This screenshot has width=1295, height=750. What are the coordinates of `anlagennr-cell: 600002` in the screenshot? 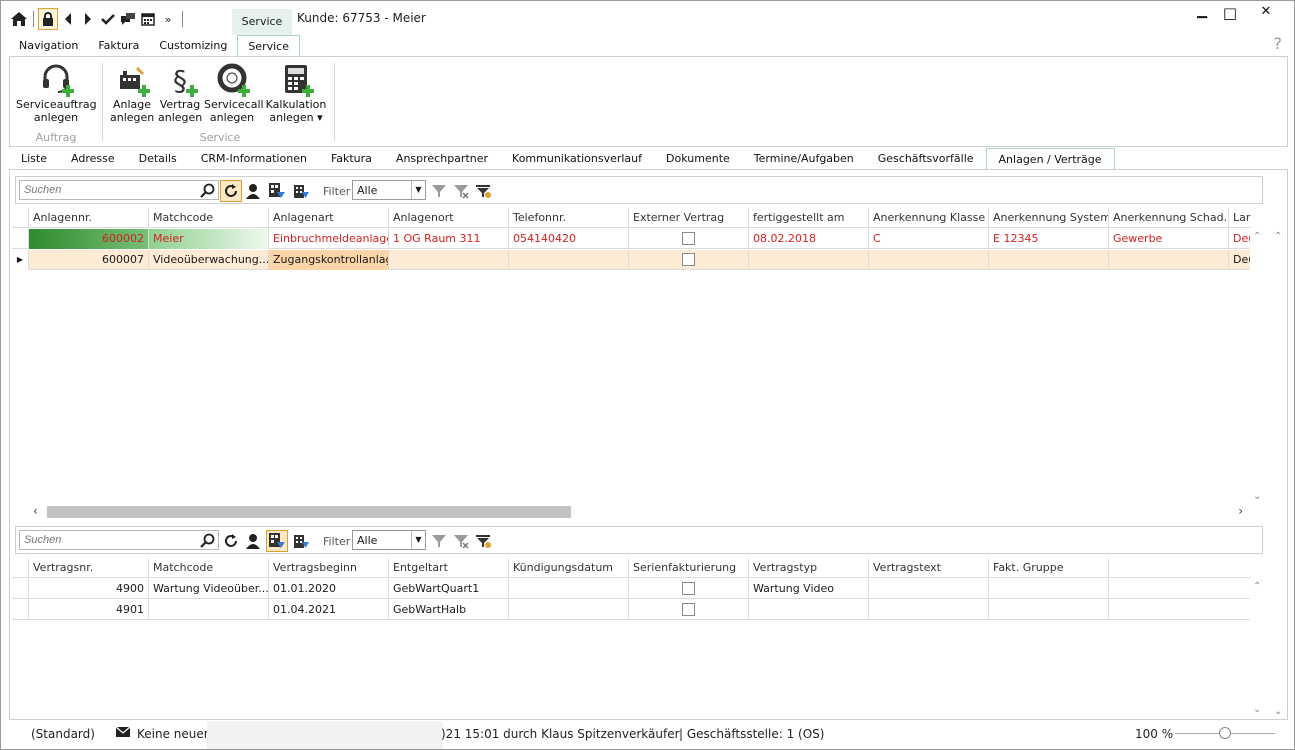 It's located at (89, 239).